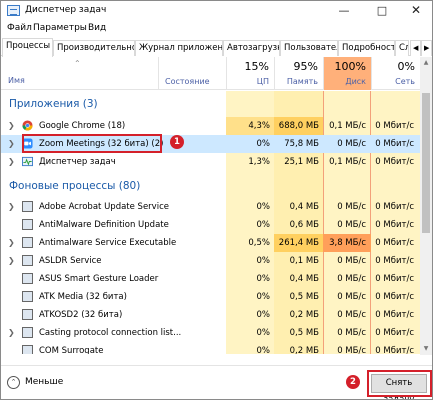  I want to click on close-button: ✕, so click(415, 11).